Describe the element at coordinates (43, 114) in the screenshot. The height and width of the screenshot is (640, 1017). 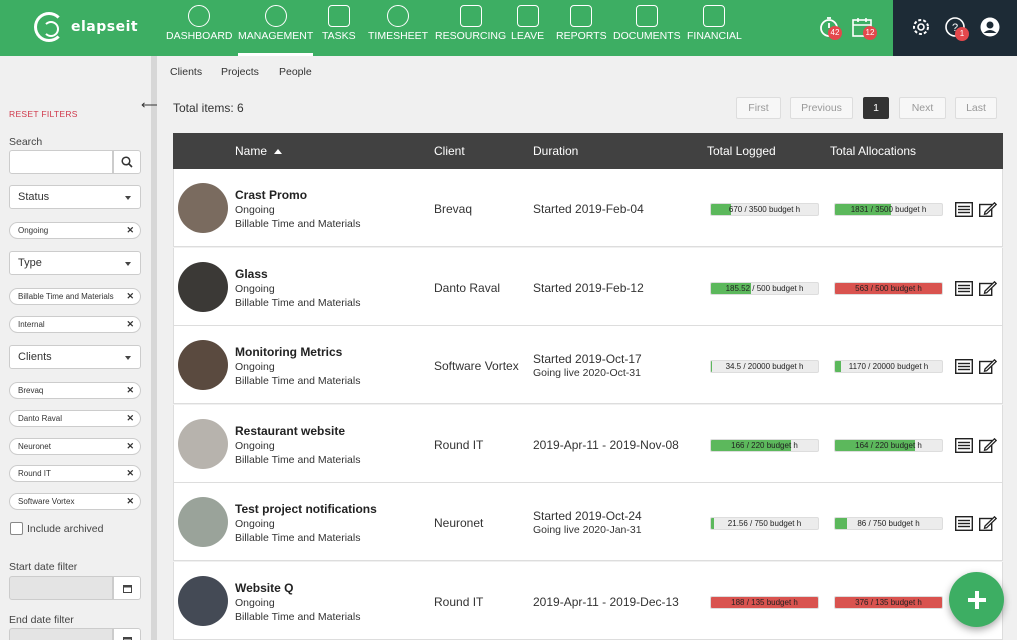
I see `reset-filters-link: RESET FILTERS` at that location.